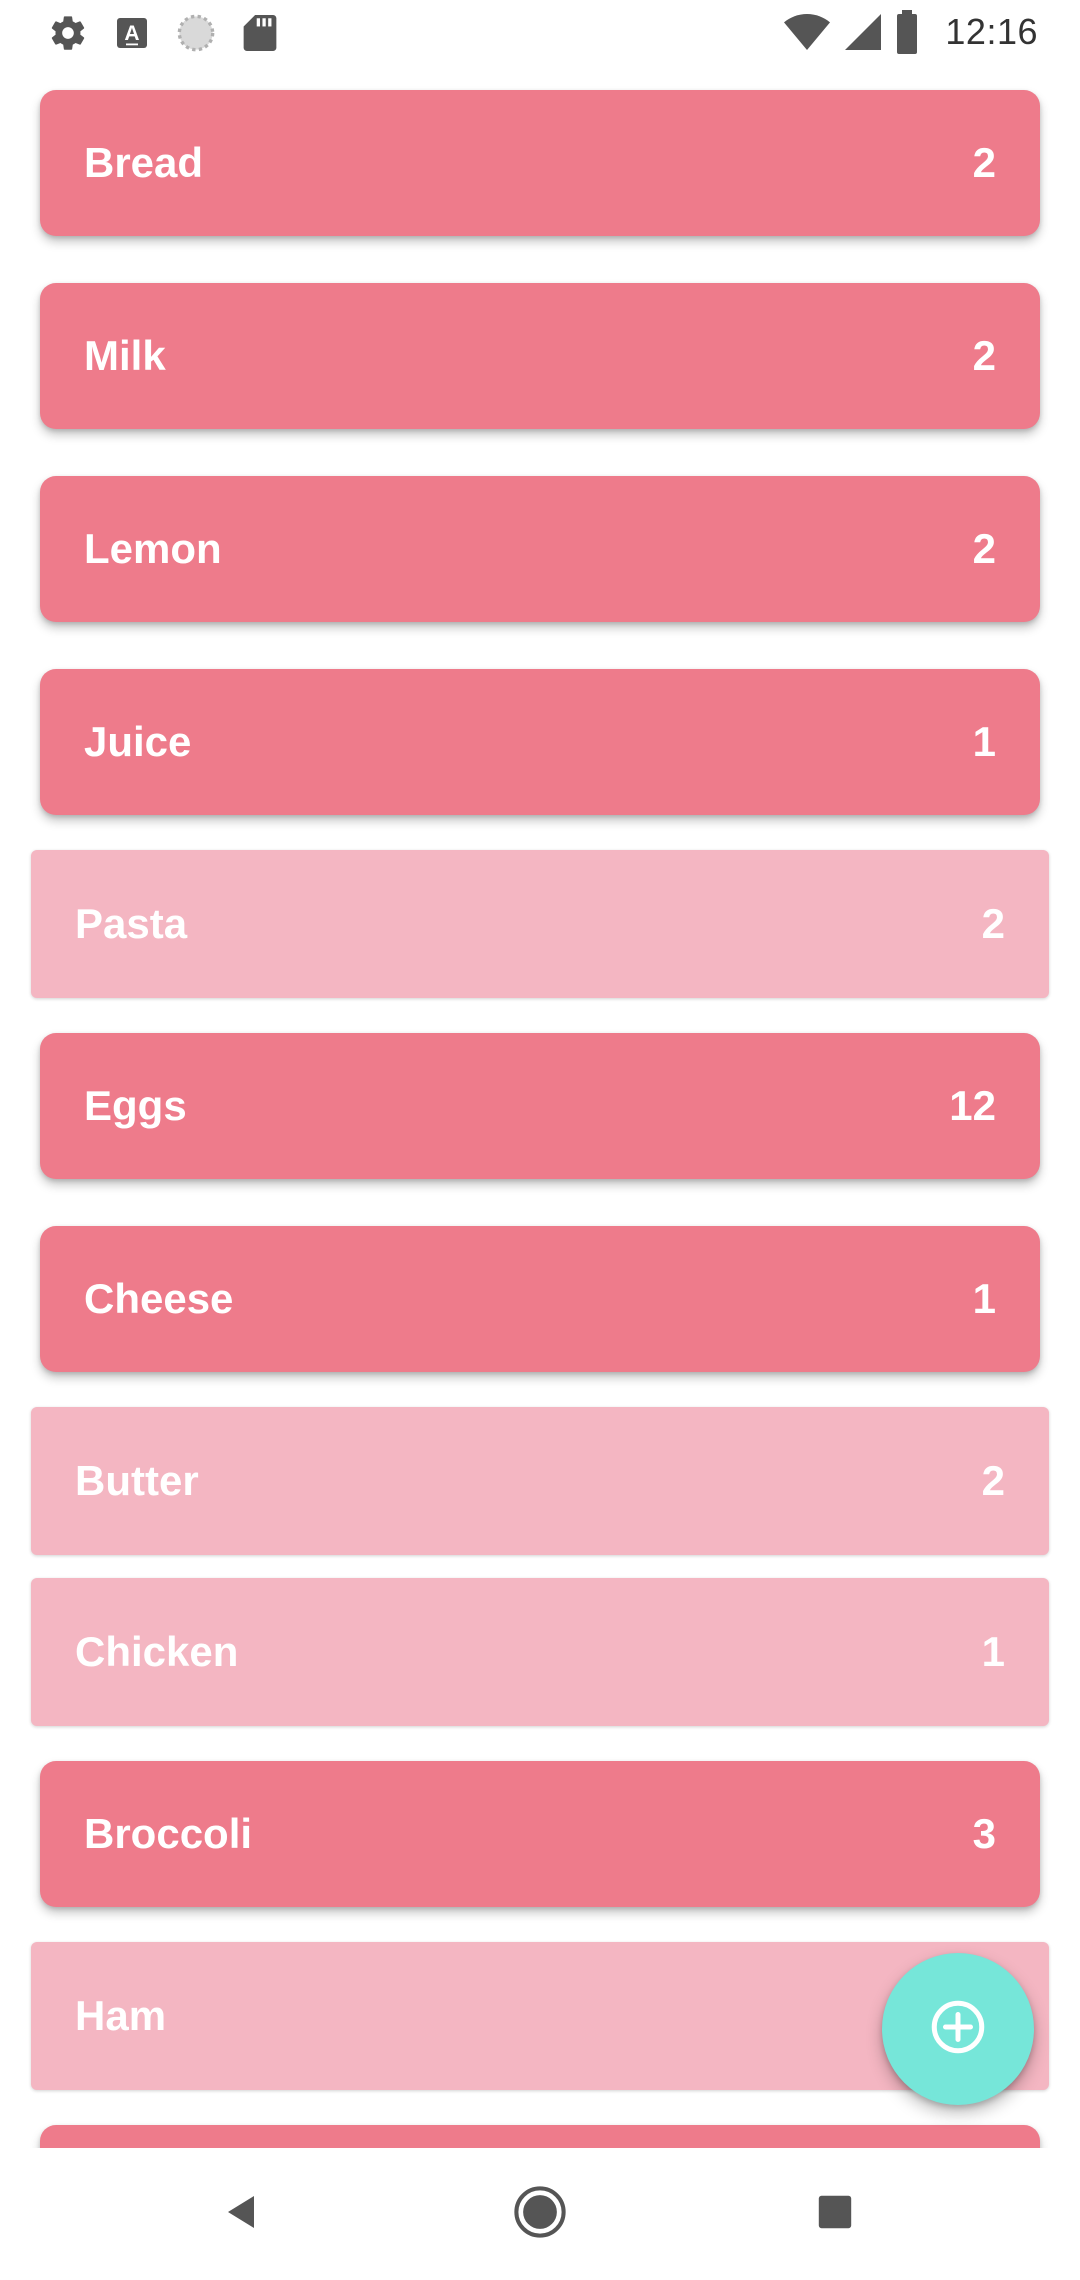 The image size is (1080, 2280). Describe the element at coordinates (991, 31) in the screenshot. I see `status-time: 12:16` at that location.